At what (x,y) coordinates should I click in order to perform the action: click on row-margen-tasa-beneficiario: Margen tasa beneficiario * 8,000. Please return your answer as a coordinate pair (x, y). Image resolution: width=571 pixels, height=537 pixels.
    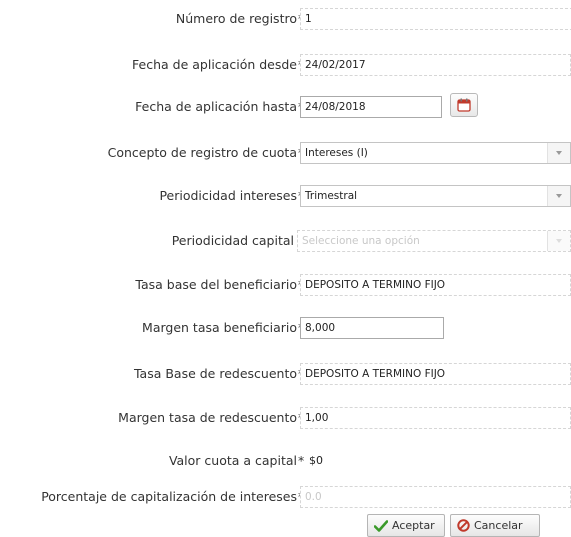
    Looking at the image, I should click on (285, 328).